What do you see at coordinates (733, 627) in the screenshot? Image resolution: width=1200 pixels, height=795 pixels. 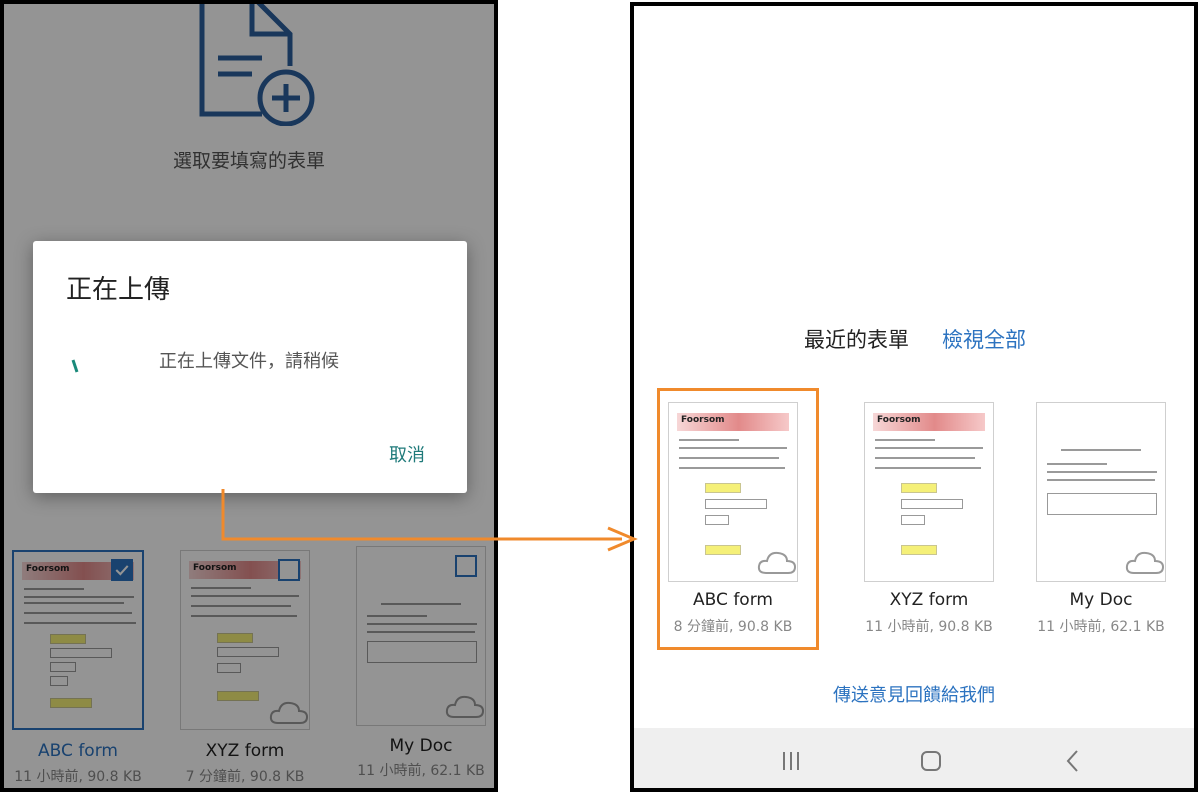 I see `form-card-meta: 8 分鐘前, 90.8 KB` at bounding box center [733, 627].